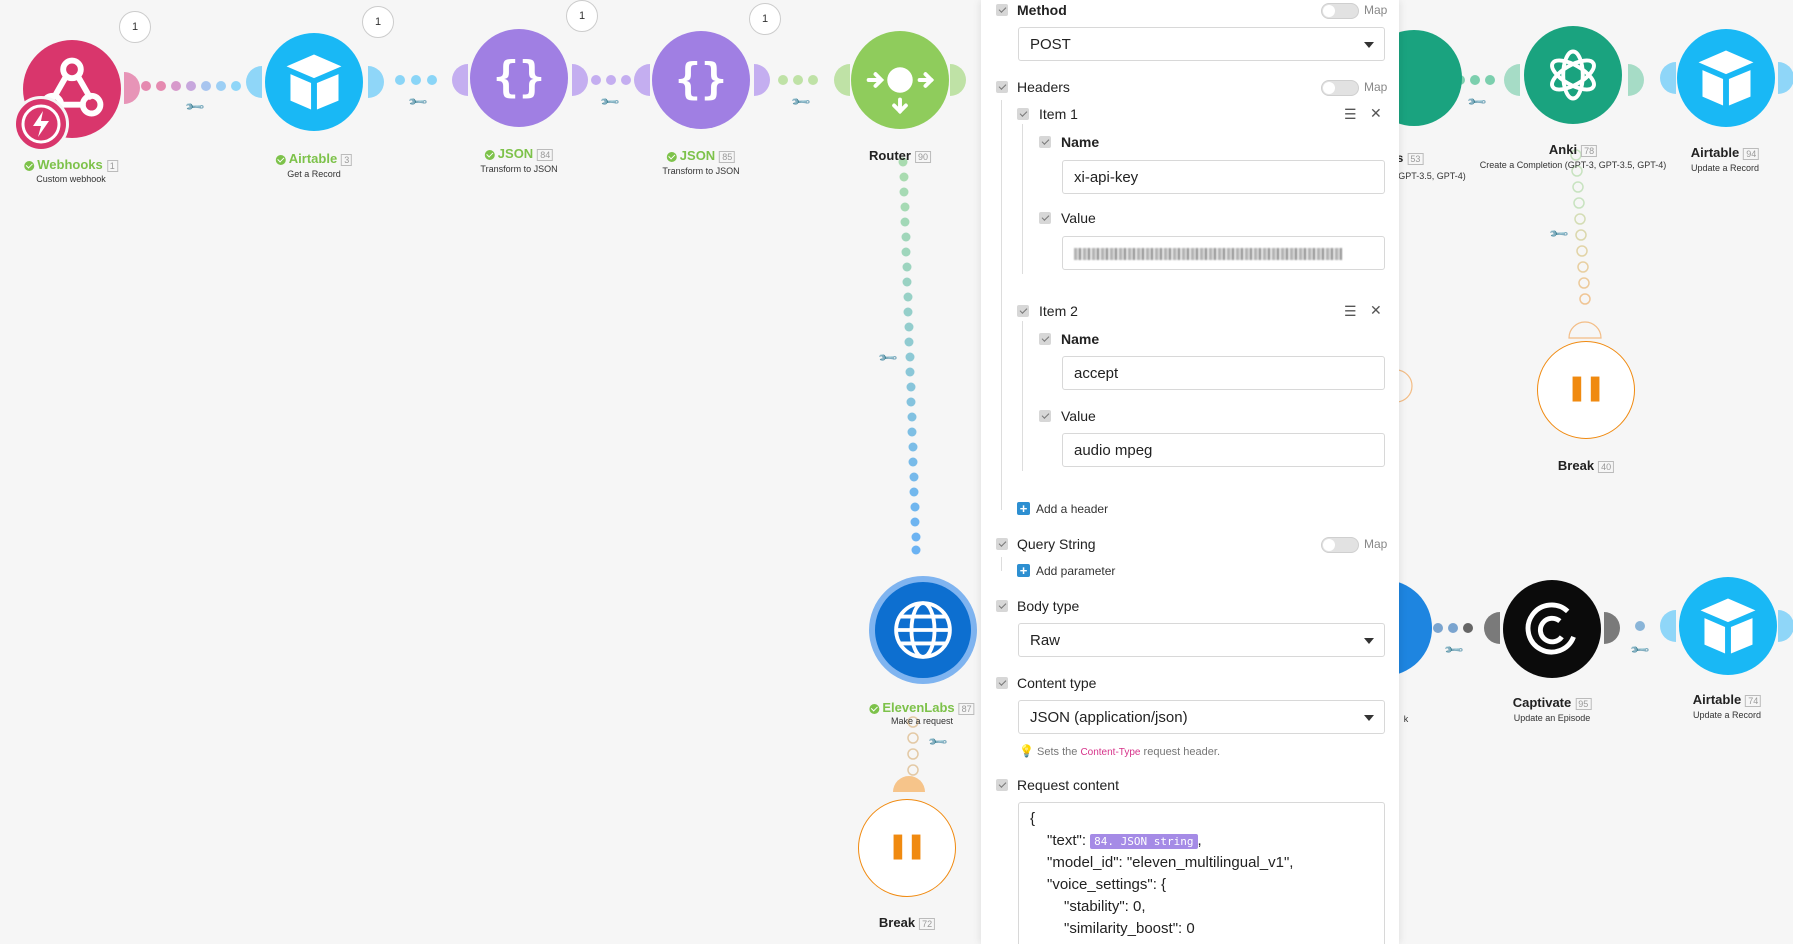  I want to click on code-line-2: "text": 84. JSON string,, so click(1124, 840).